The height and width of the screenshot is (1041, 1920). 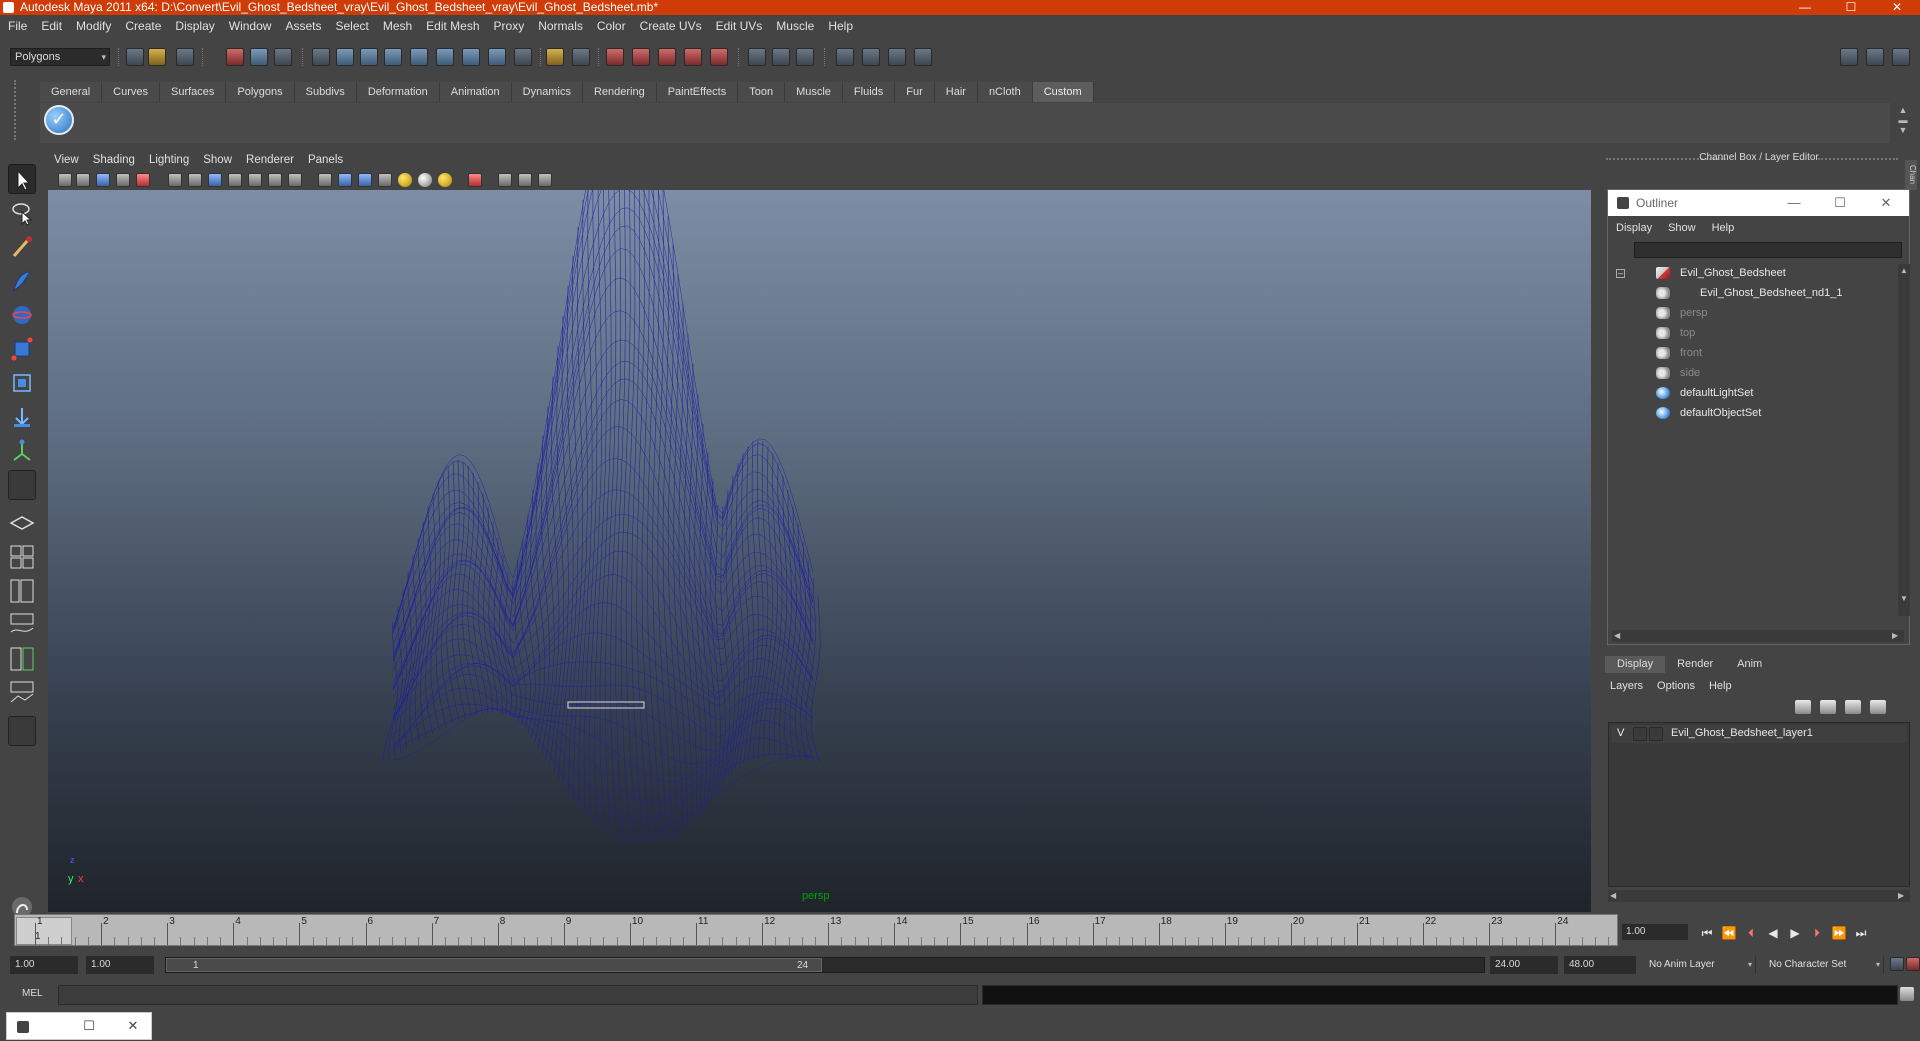 I want to click on shelf-tab-custom: Custom, so click(x=1063, y=92).